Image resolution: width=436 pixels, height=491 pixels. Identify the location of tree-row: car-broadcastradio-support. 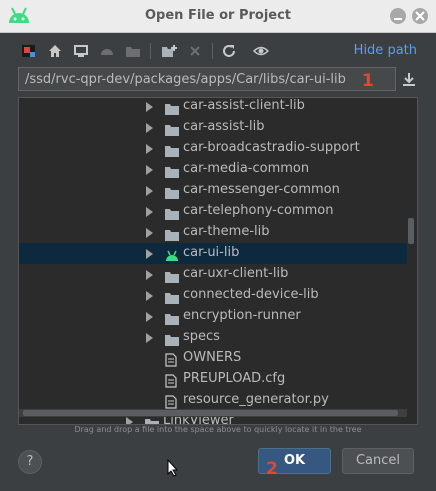
(213, 148).